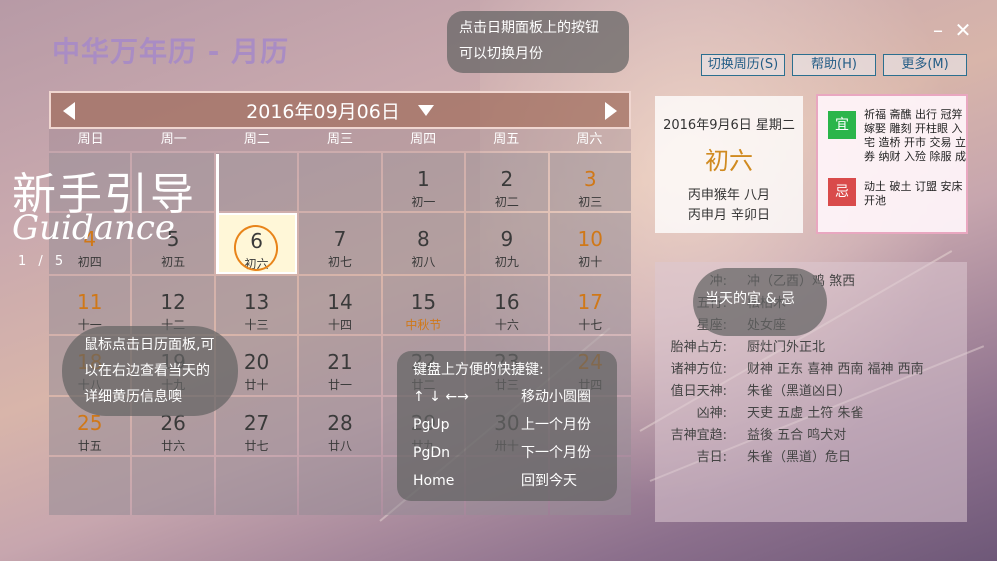  Describe the element at coordinates (556, 397) in the screenshot. I see `shortcut-desc: 移动小圆圈` at that location.